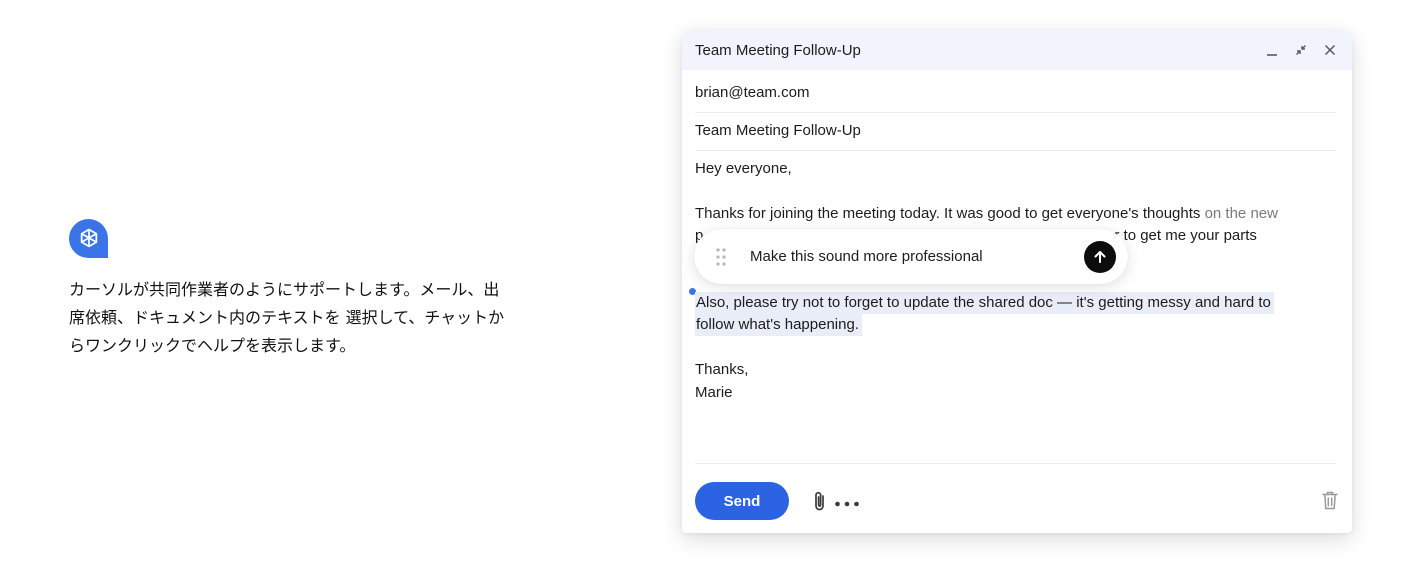 Image resolution: width=1428 pixels, height=577 pixels. I want to click on to-field: brian@team.com, so click(1015, 93).